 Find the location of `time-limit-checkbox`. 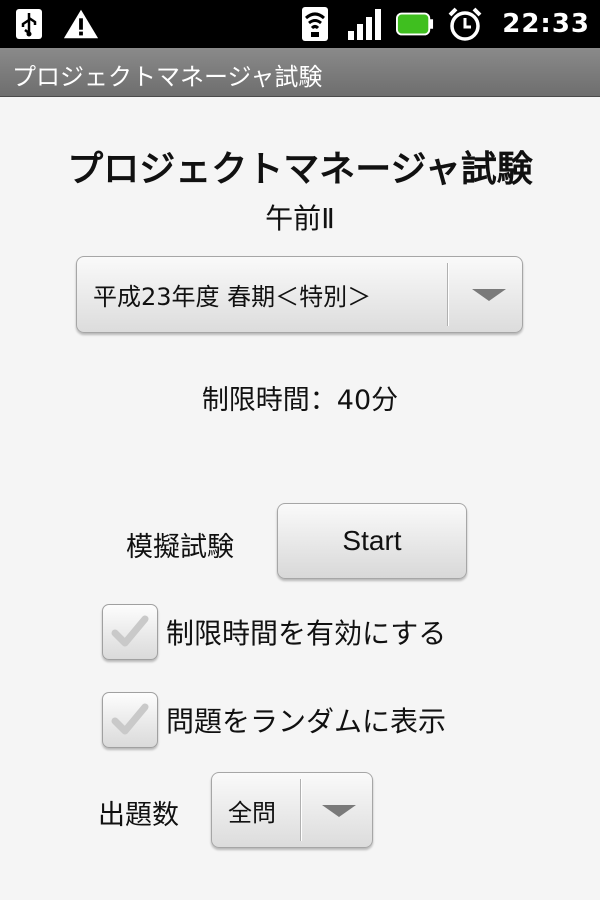

time-limit-checkbox is located at coordinates (130, 632).